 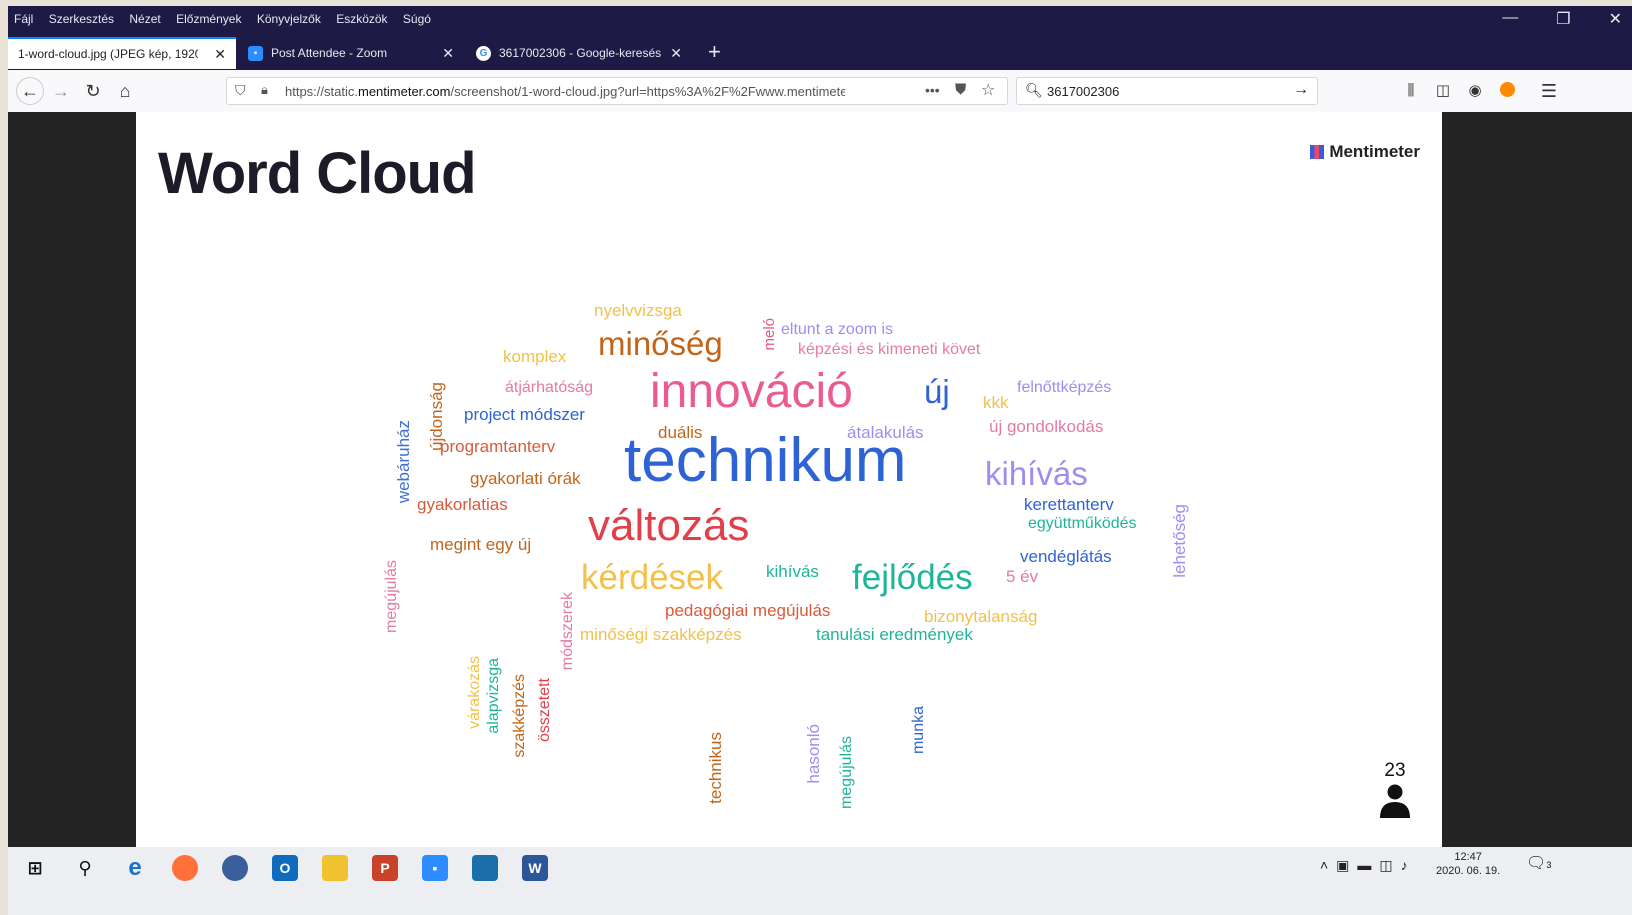 I want to click on back-icon: ←, so click(x=30, y=91).